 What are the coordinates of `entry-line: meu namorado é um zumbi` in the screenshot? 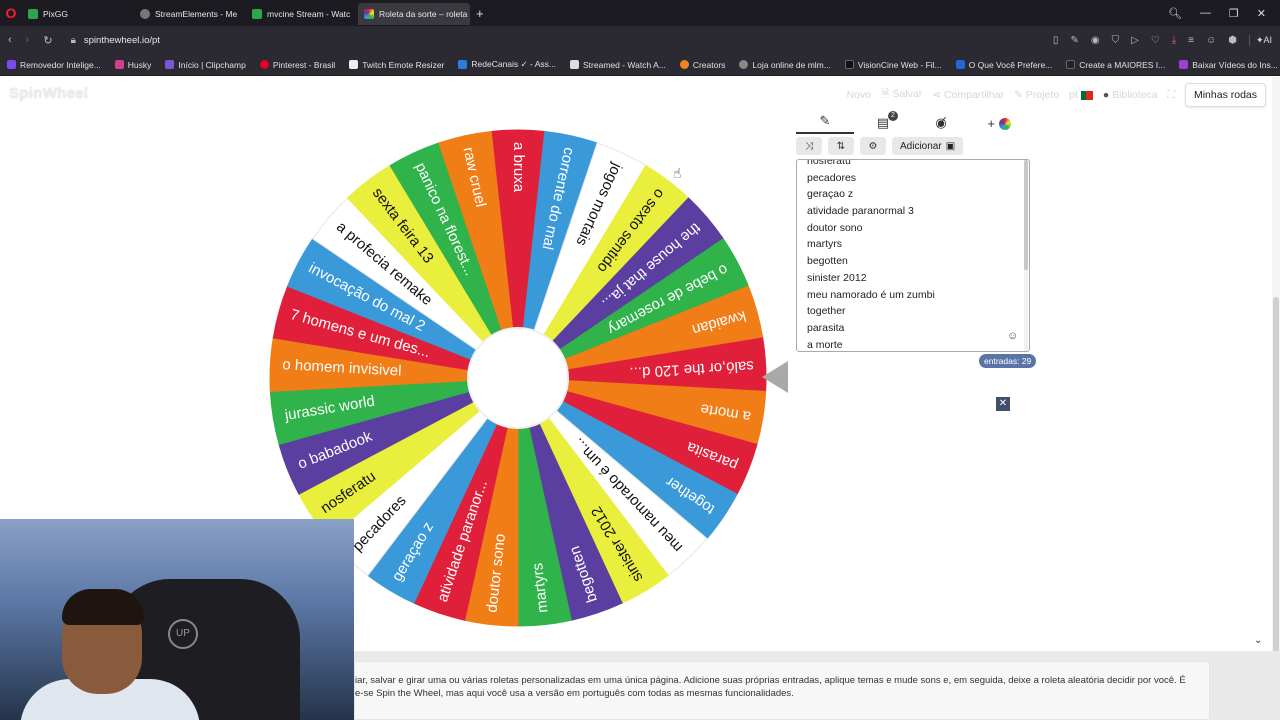 It's located at (871, 295).